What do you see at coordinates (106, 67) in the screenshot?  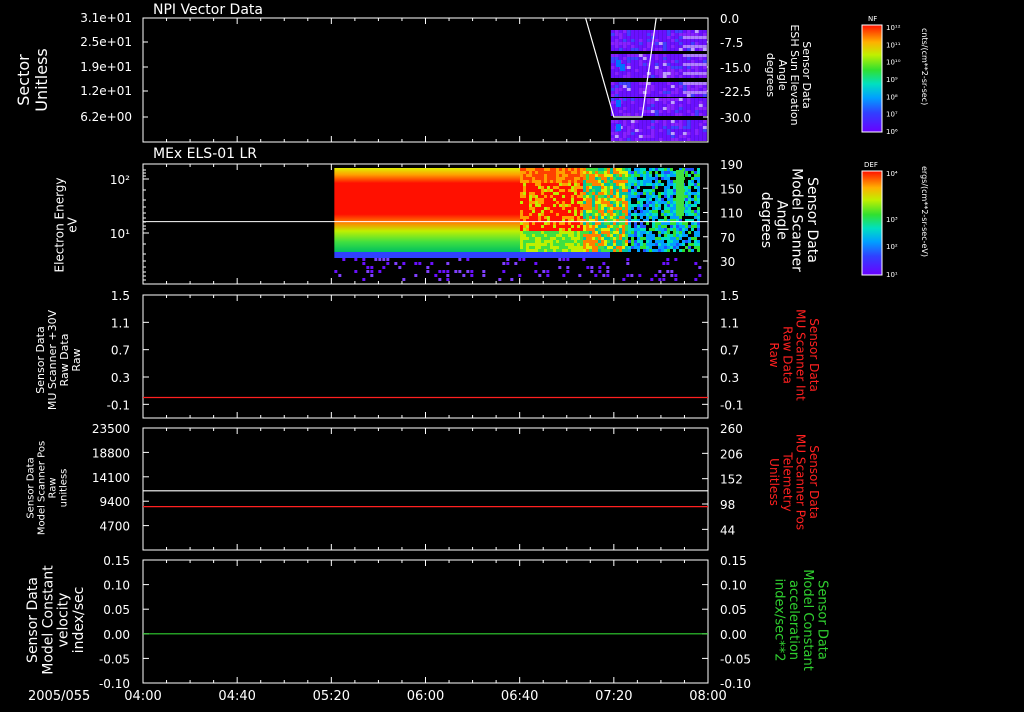 I see `left-tick-label: 1.9e+01` at bounding box center [106, 67].